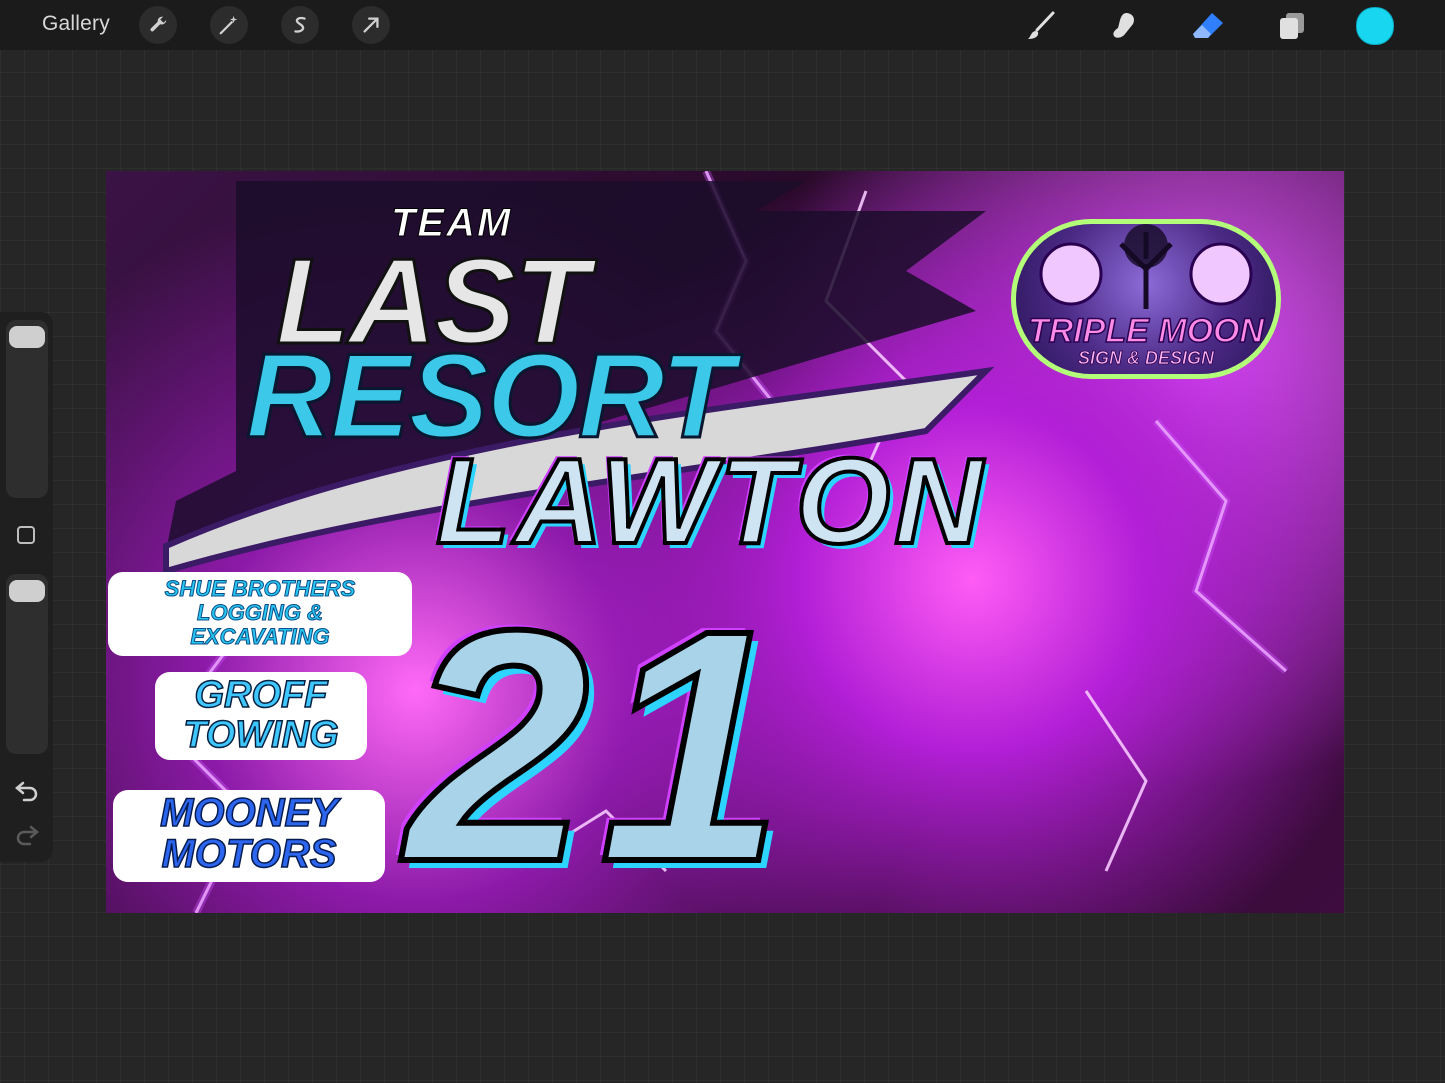 This screenshot has width=1445, height=1083. What do you see at coordinates (27, 591) in the screenshot?
I see `opacity-knob` at bounding box center [27, 591].